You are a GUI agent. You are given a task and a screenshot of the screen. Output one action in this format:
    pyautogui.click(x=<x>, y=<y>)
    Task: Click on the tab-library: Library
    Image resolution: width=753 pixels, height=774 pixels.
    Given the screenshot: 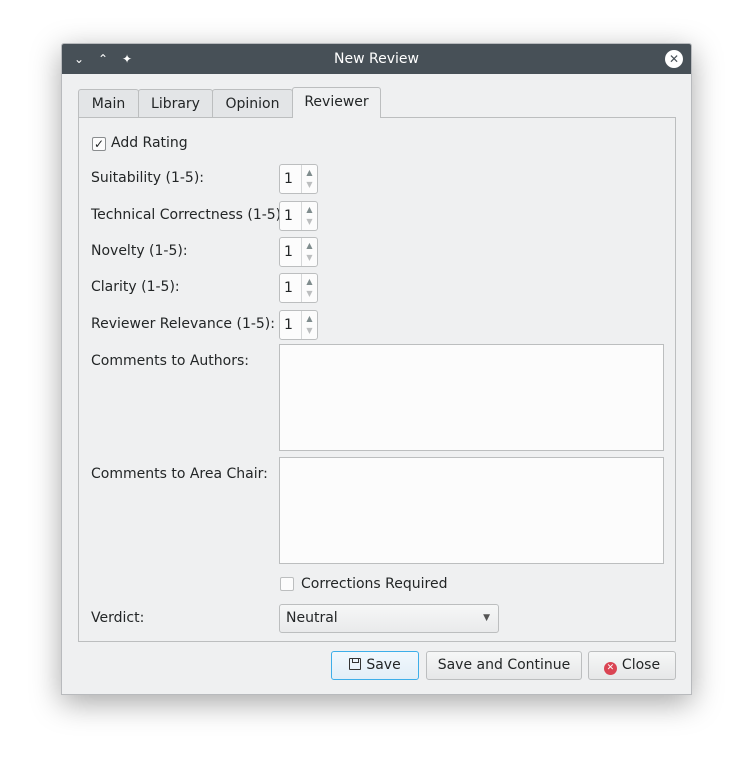 What is the action you would take?
    pyautogui.click(x=175, y=103)
    